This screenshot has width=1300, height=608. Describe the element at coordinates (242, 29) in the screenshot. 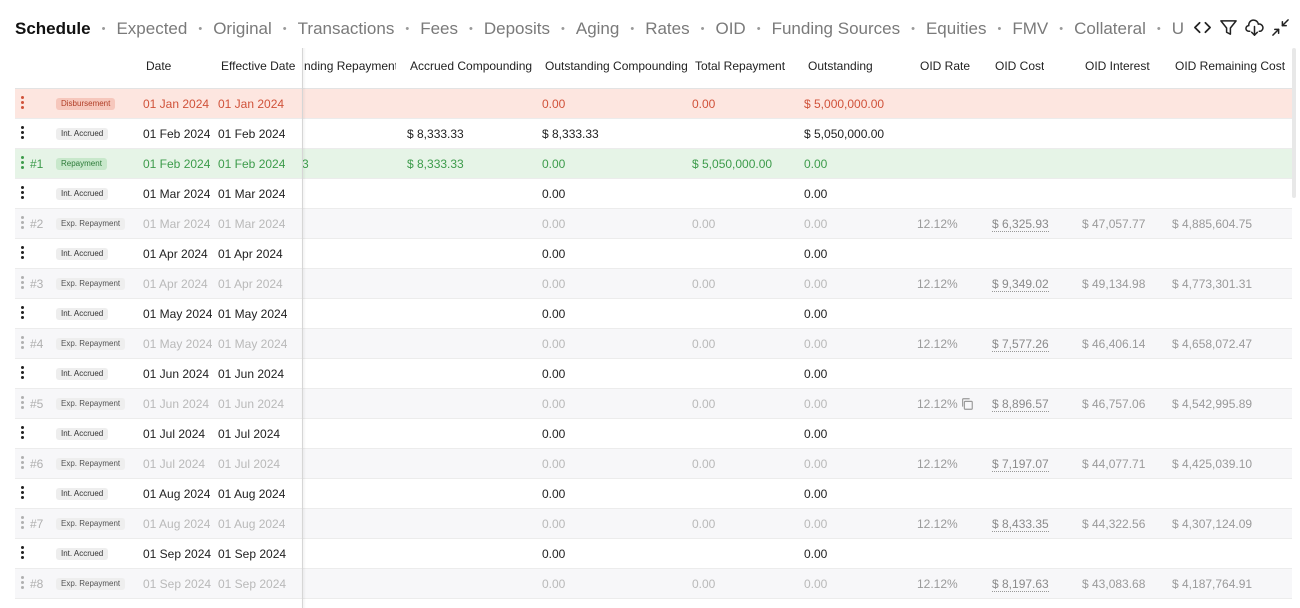

I see `tab-original: Original` at that location.